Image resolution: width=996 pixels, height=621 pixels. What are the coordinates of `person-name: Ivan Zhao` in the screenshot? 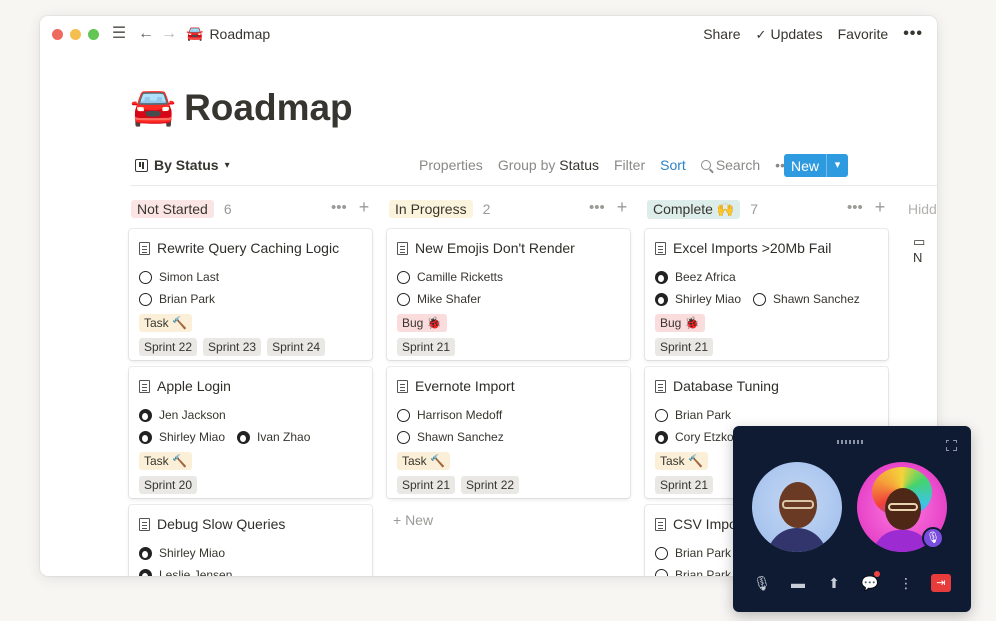 It's located at (284, 437).